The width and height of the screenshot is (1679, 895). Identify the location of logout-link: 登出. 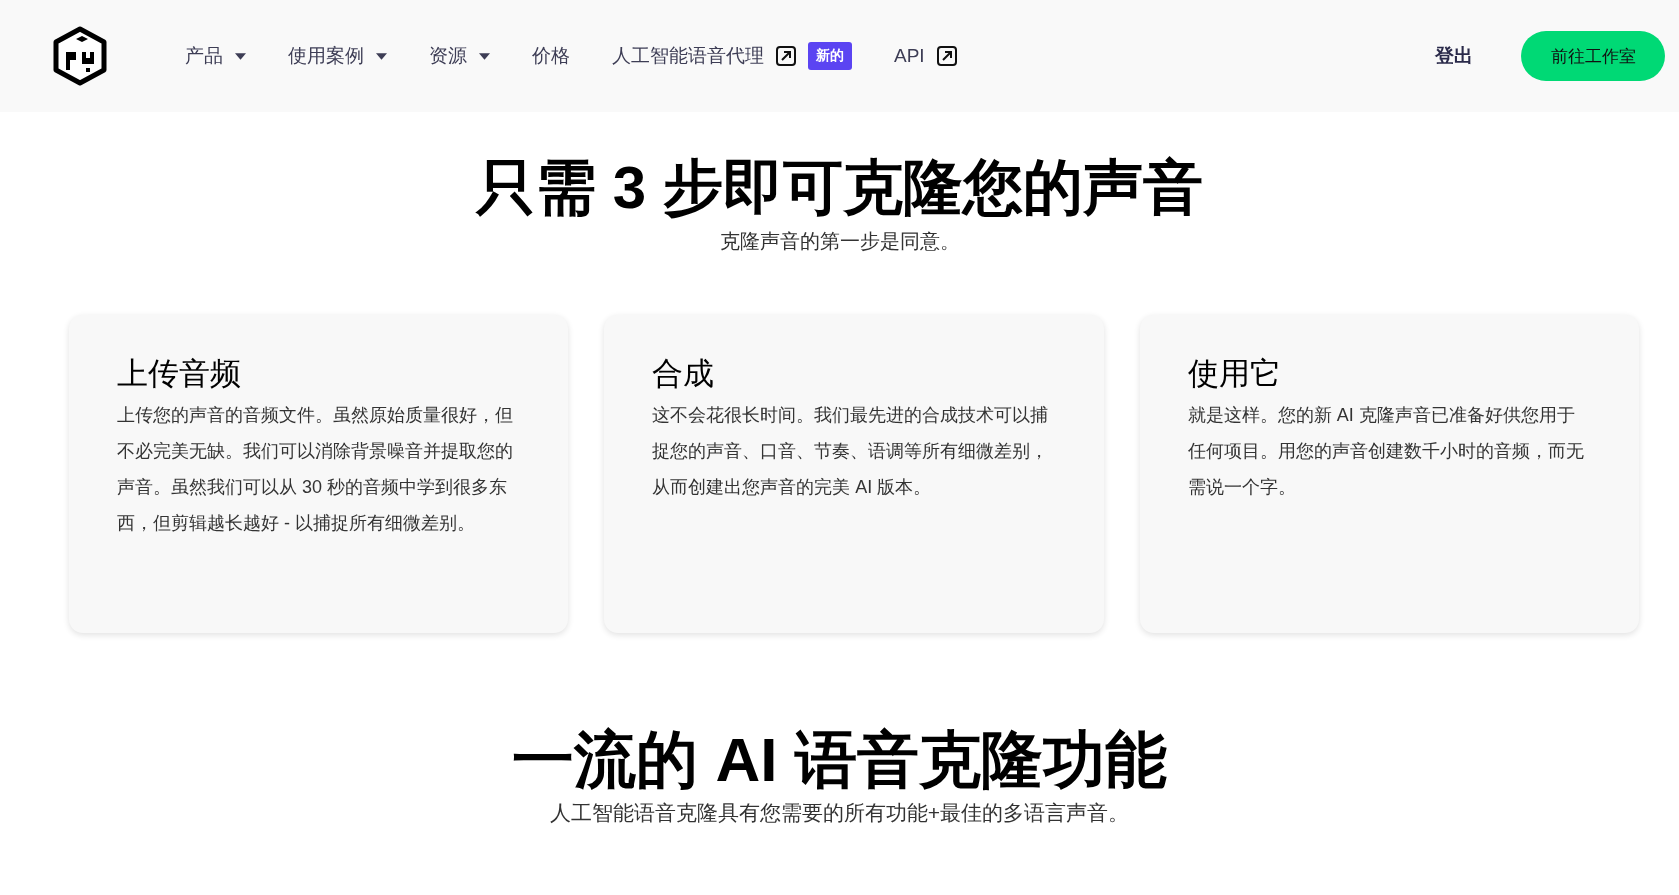
(1454, 56).